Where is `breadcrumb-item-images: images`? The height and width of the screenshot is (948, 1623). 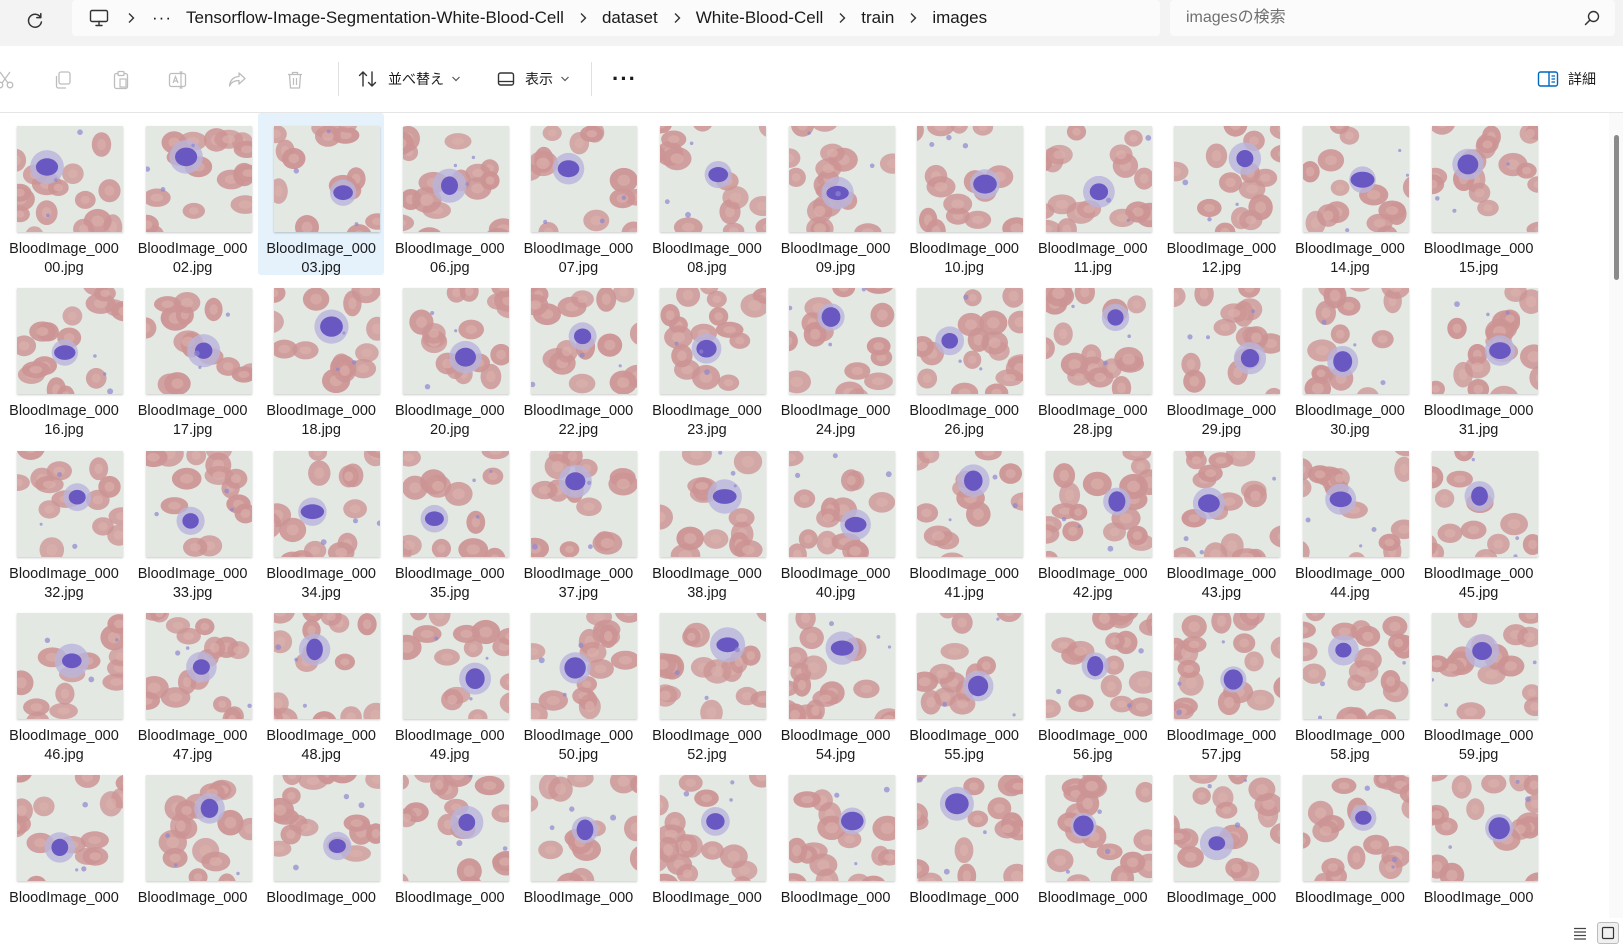
breadcrumb-item-images: images is located at coordinates (959, 18).